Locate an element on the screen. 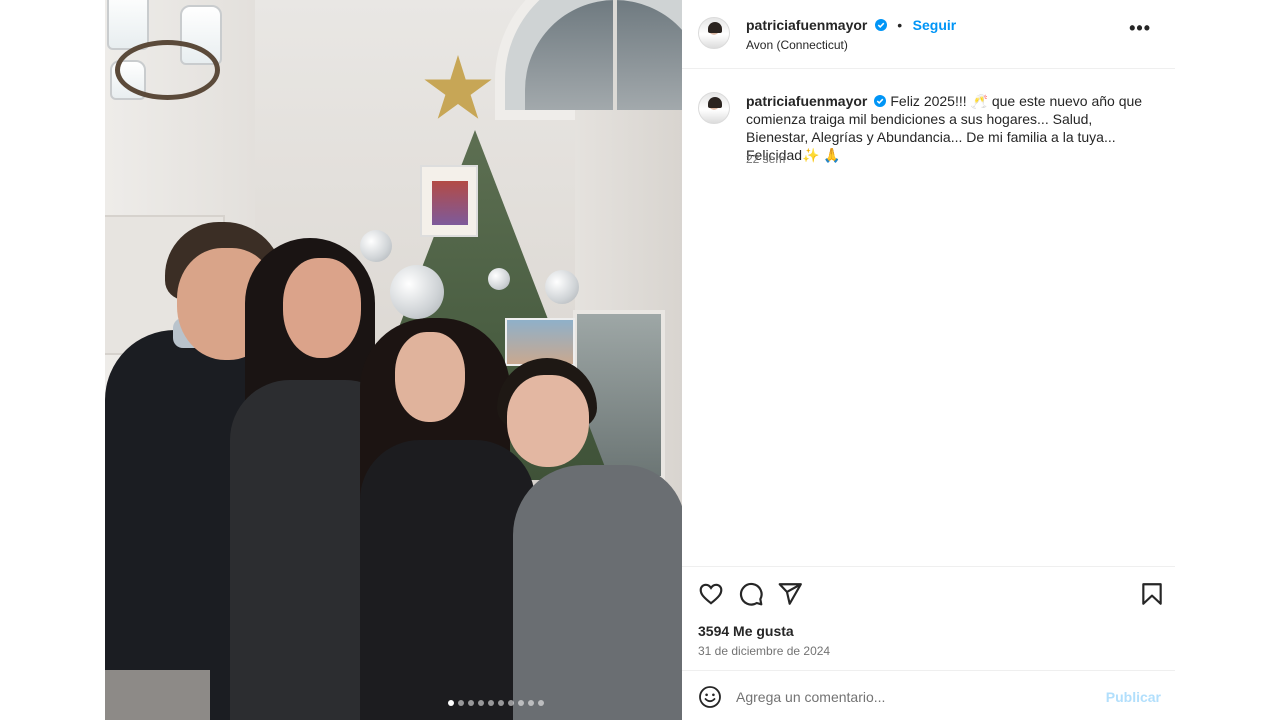 The width and height of the screenshot is (1280, 720). location-link: Avon (Connecticut) is located at coordinates (797, 45).